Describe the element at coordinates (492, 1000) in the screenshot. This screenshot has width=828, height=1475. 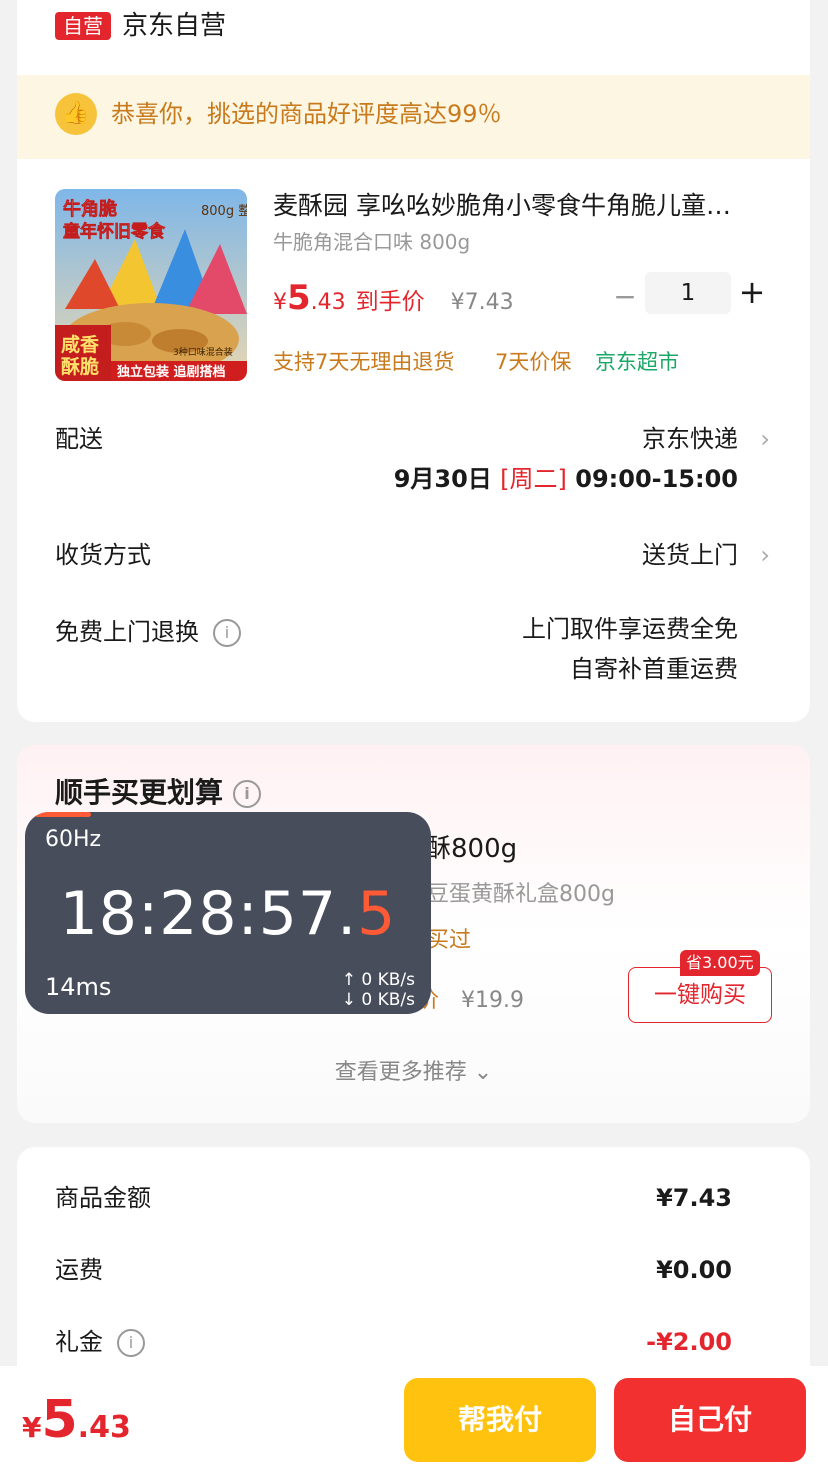
I see `recommend-price: ¥19.9` at that location.